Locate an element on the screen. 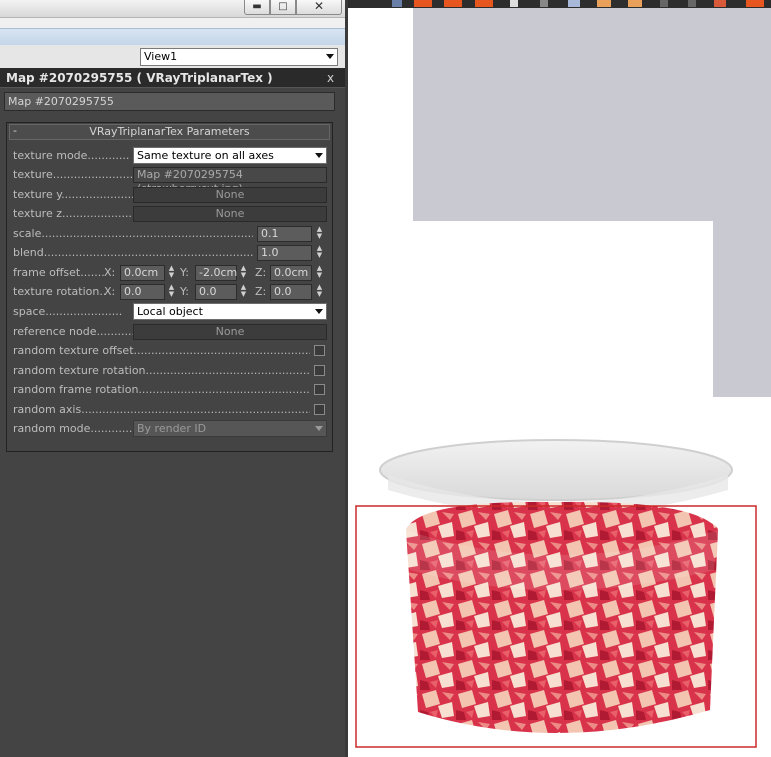  random-axis-checkbox is located at coordinates (319, 409).